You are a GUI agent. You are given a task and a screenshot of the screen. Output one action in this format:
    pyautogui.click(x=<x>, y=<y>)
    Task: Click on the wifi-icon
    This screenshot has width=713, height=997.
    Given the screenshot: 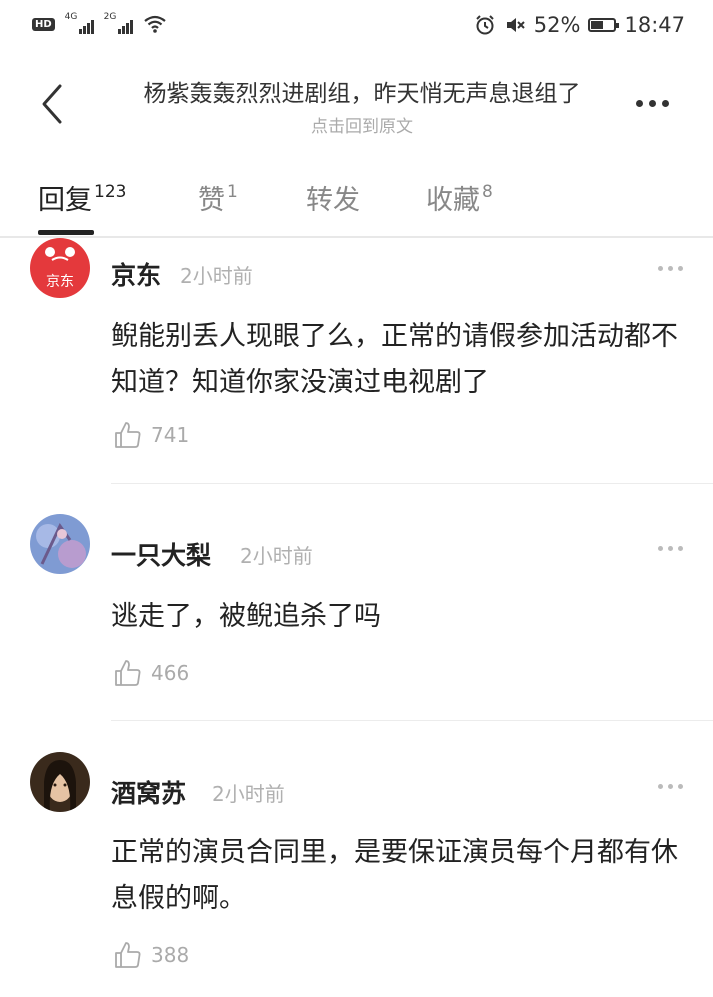 What is the action you would take?
    pyautogui.click(x=154, y=24)
    